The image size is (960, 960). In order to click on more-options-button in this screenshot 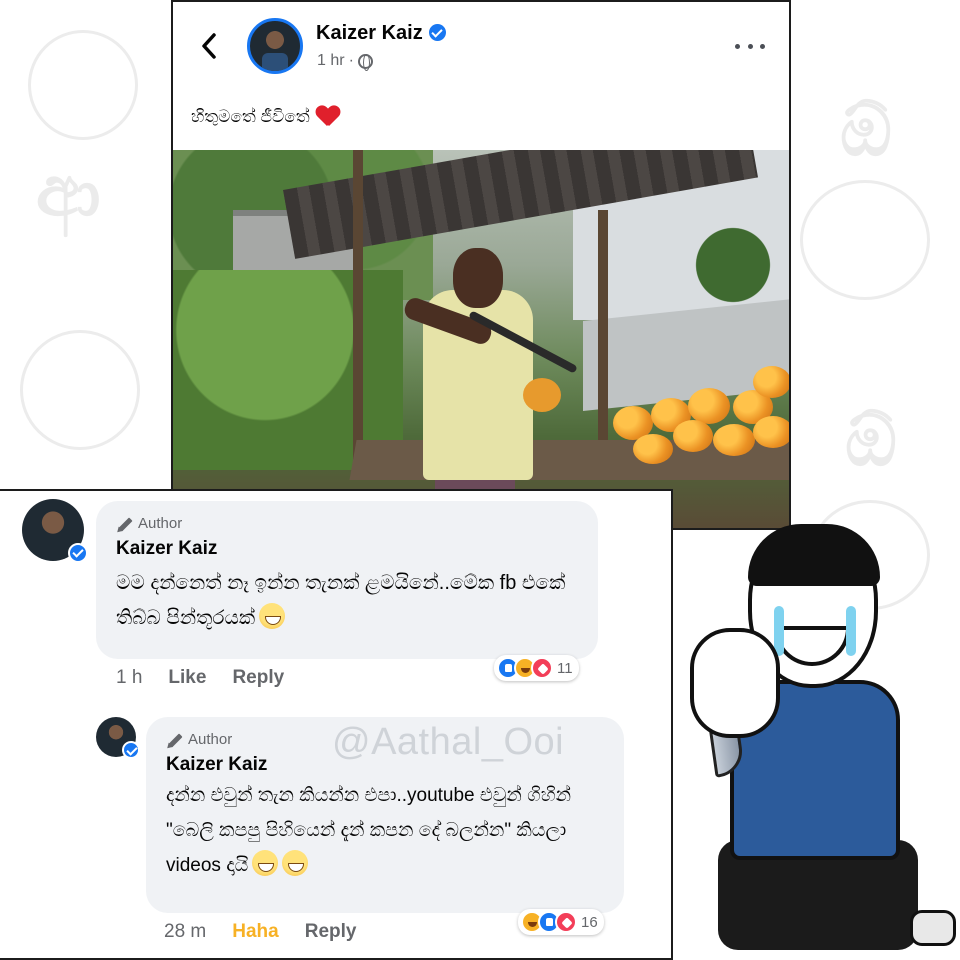, I will do `click(750, 46)`.